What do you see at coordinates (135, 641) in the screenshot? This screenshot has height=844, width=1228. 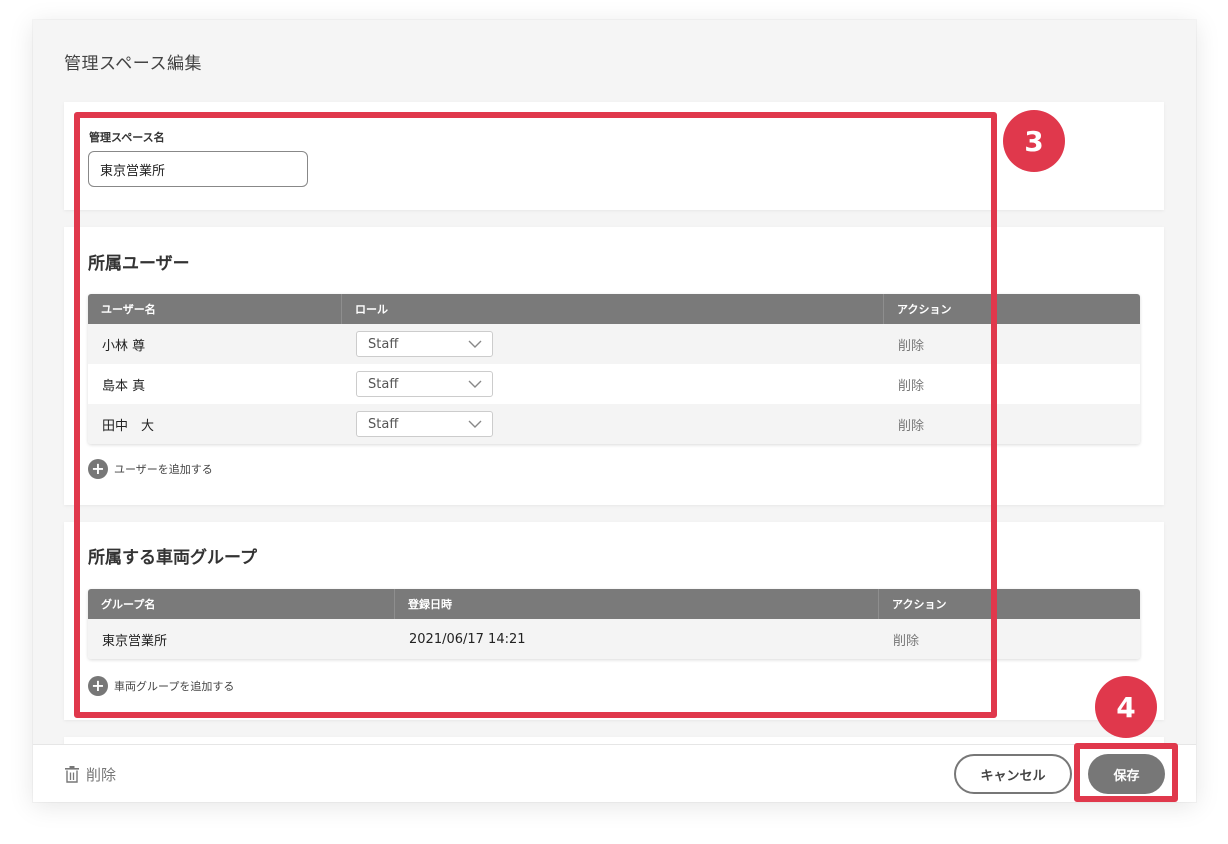 I see `group-name: 東京営業所` at bounding box center [135, 641].